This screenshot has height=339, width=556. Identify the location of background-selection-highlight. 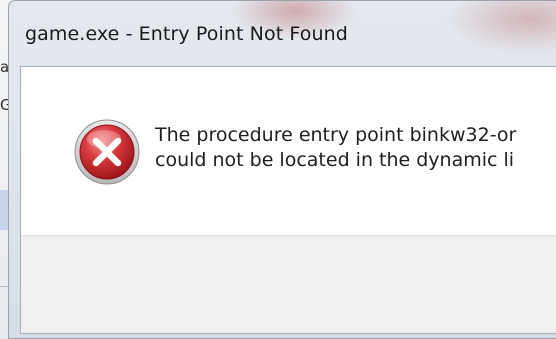
(4, 210).